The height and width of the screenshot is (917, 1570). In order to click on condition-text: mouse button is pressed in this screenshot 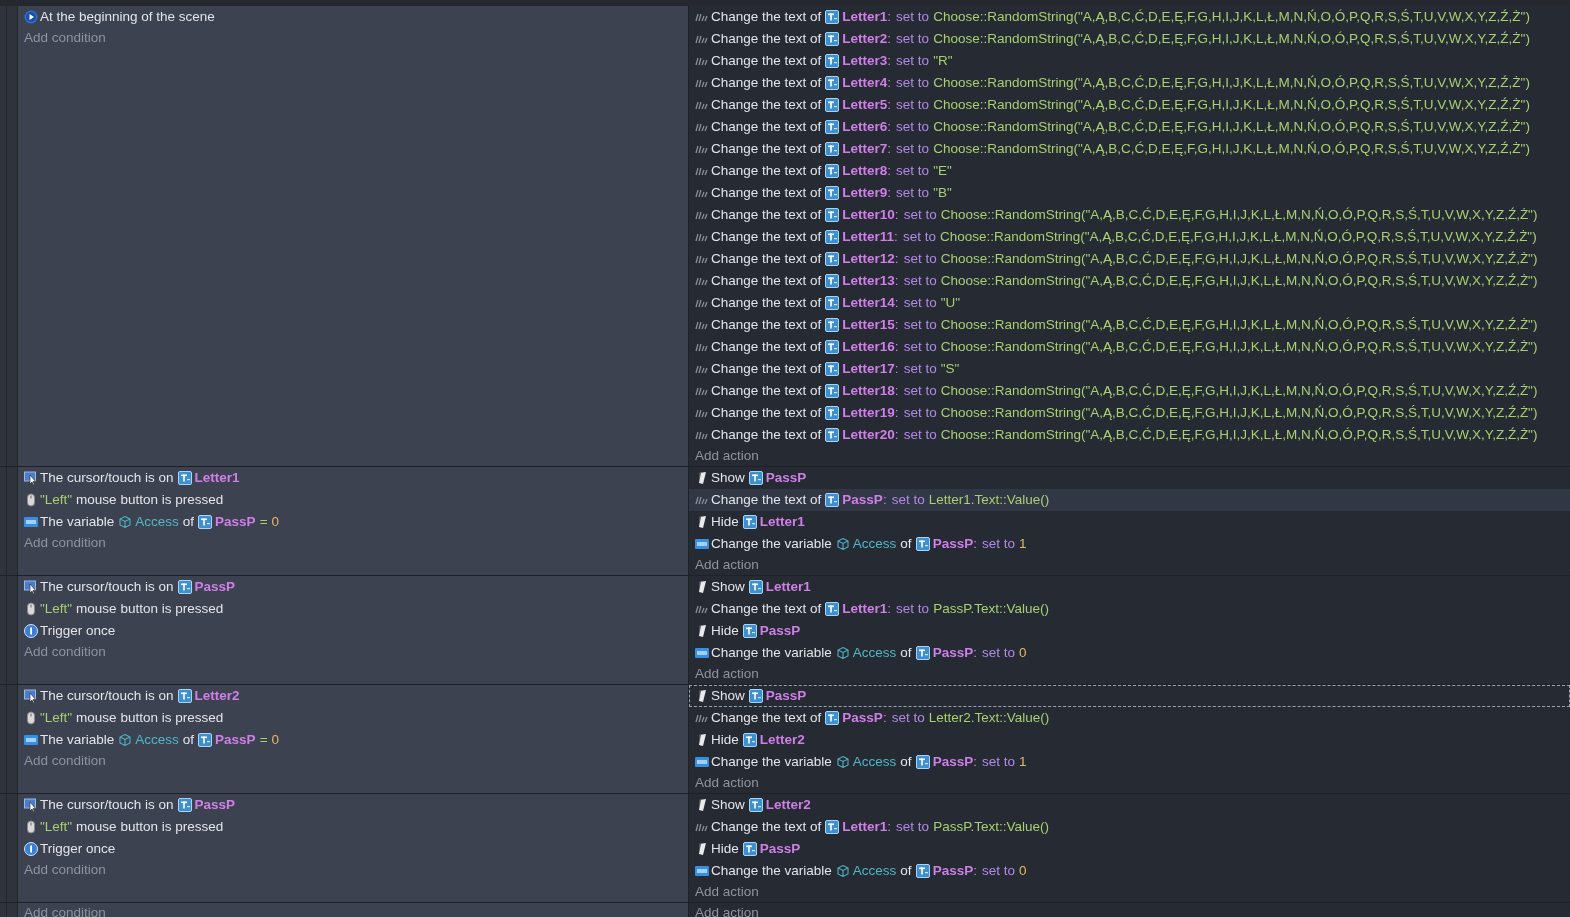, I will do `click(150, 608)`.